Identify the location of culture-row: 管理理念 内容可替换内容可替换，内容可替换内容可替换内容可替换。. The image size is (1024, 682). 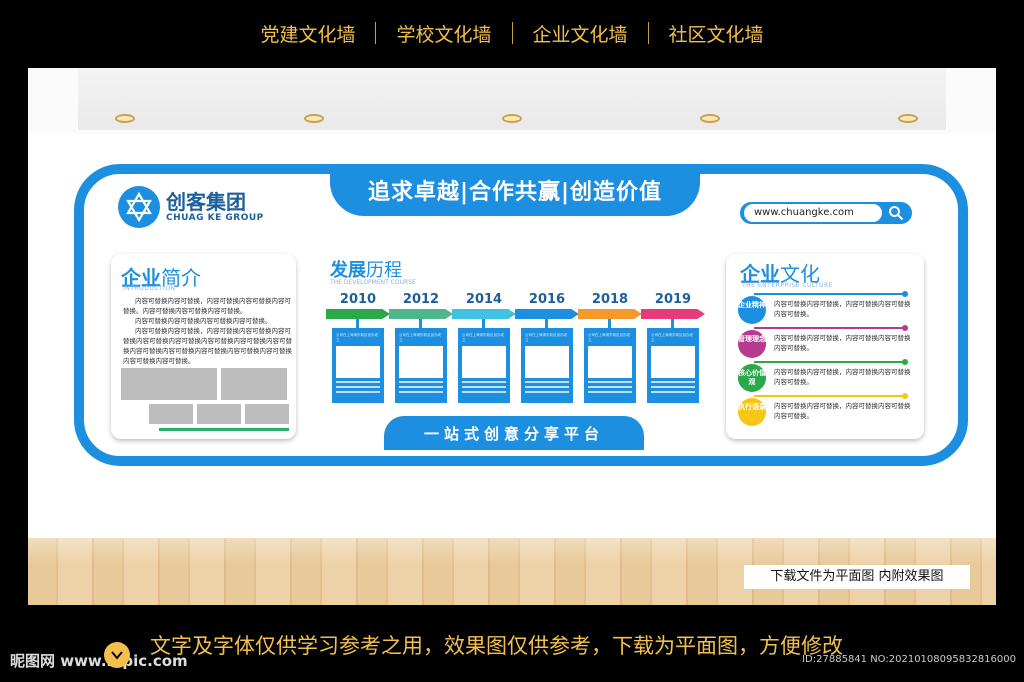
(825, 342).